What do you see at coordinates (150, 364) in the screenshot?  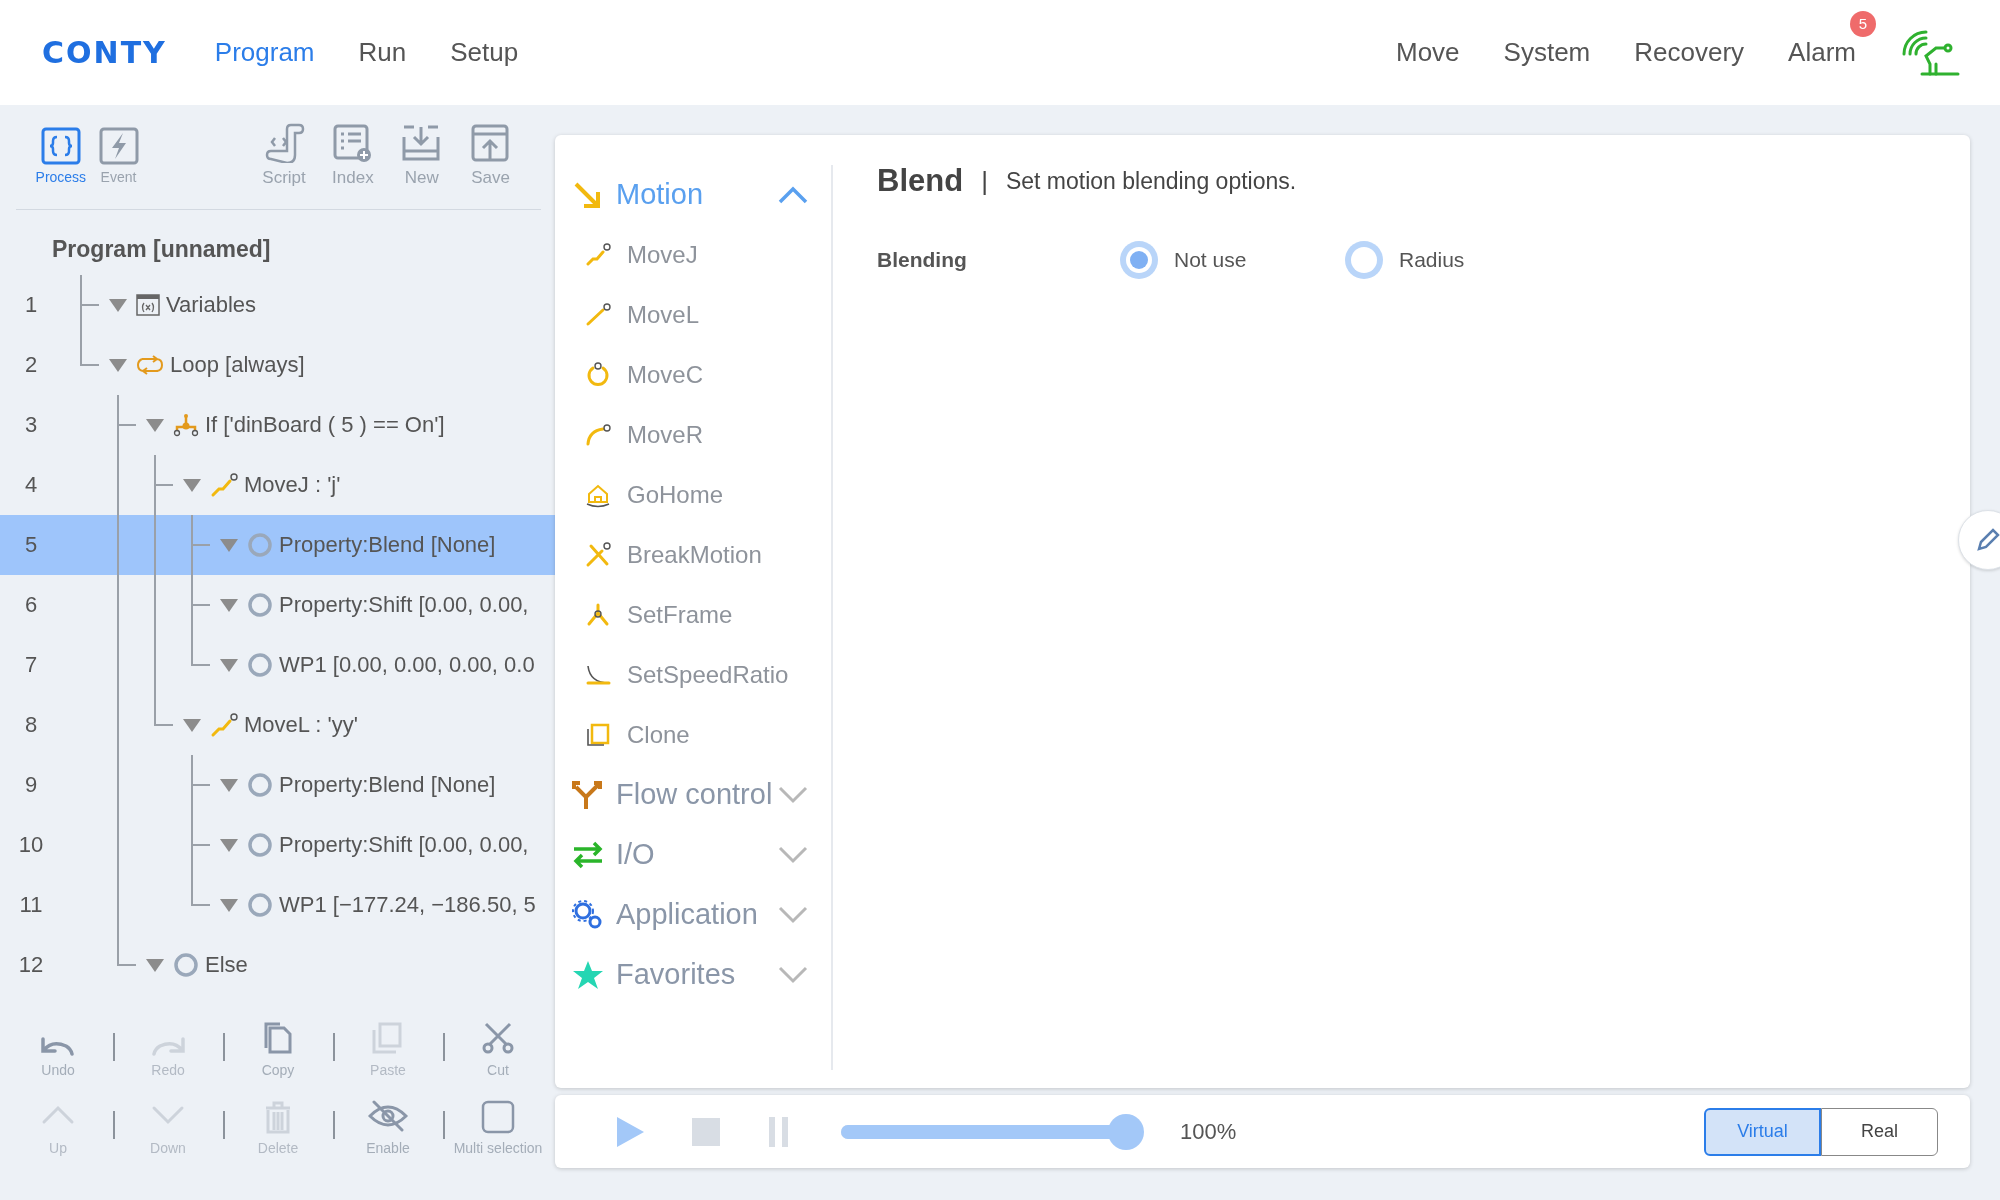 I see `loop-icon` at bounding box center [150, 364].